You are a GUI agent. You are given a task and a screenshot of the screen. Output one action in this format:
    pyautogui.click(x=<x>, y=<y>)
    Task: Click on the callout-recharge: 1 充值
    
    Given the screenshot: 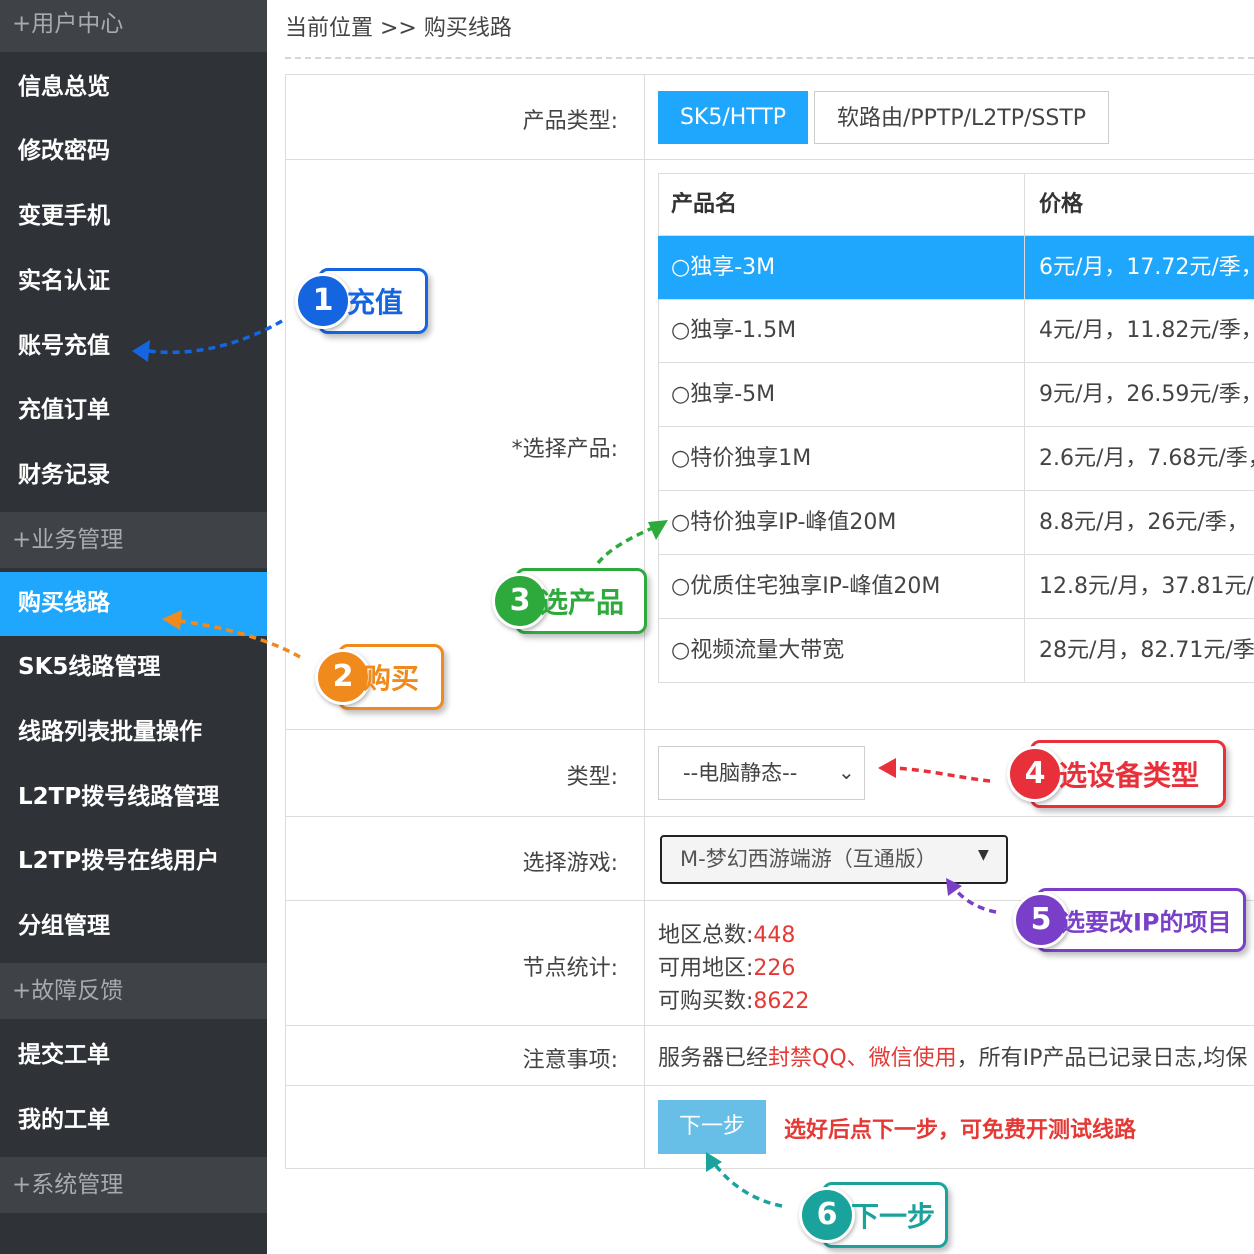 What is the action you would take?
    pyautogui.click(x=361, y=301)
    